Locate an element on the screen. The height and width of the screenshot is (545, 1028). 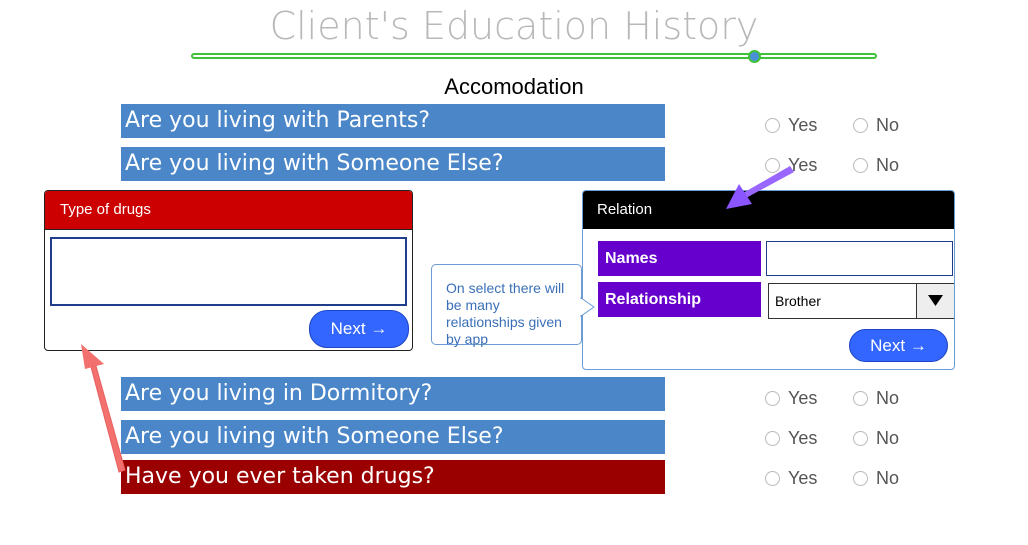
purple-arrow-icon is located at coordinates (760, 187).